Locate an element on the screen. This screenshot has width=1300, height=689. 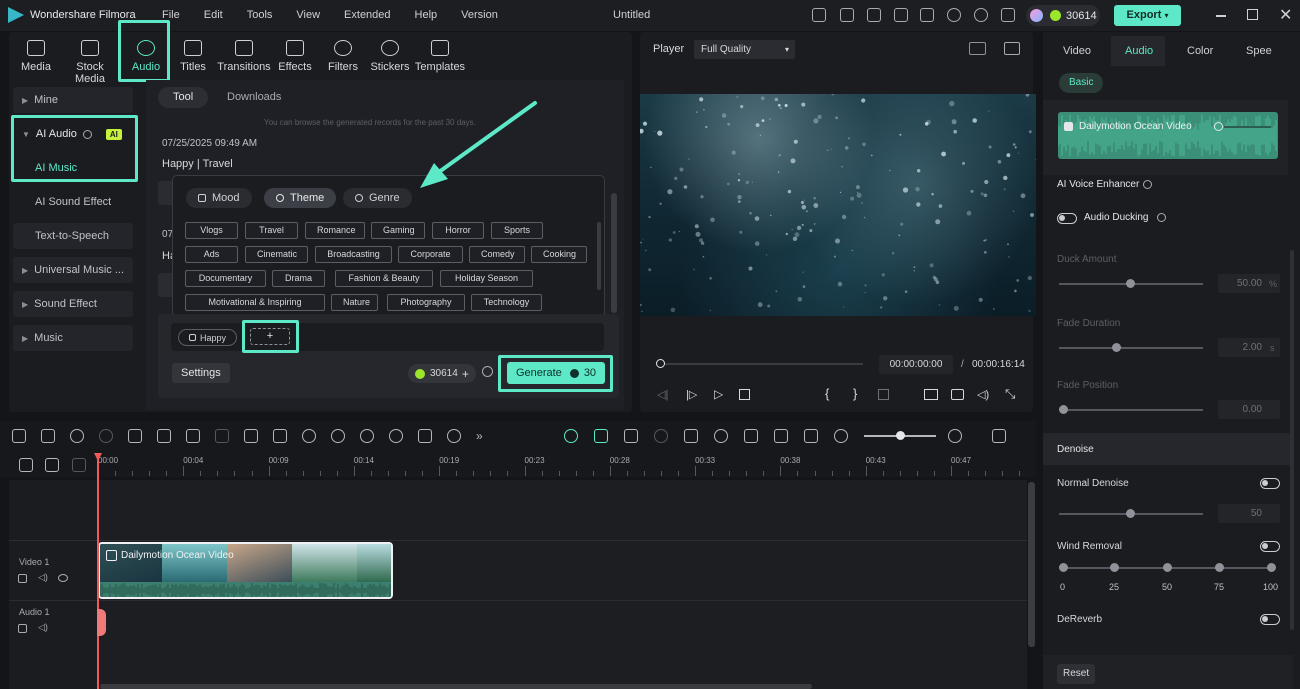
tag-travel: Travel is located at coordinates (271, 230).